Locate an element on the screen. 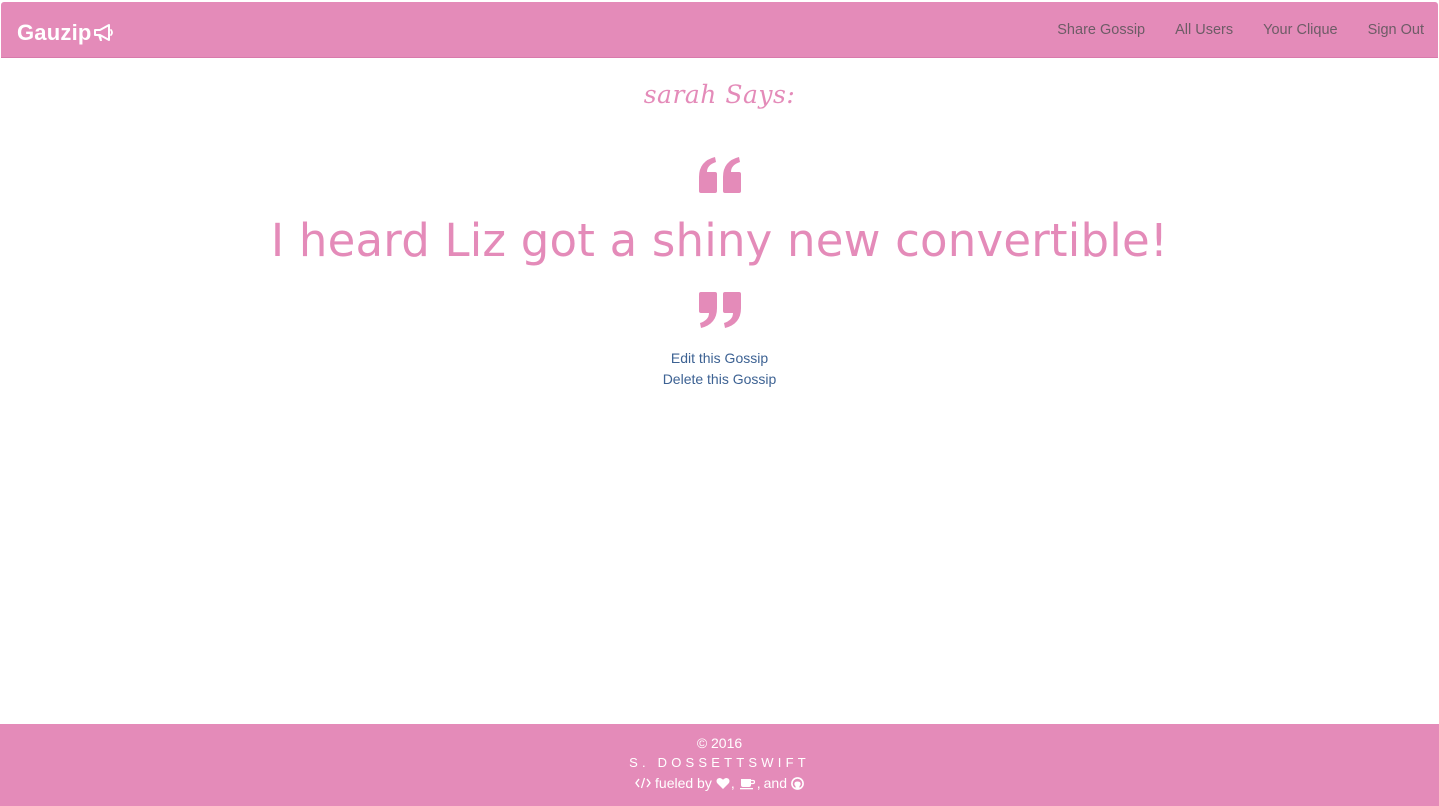 Image resolution: width=1439 pixels, height=806 pixels. coffee-icon is located at coordinates (747, 783).